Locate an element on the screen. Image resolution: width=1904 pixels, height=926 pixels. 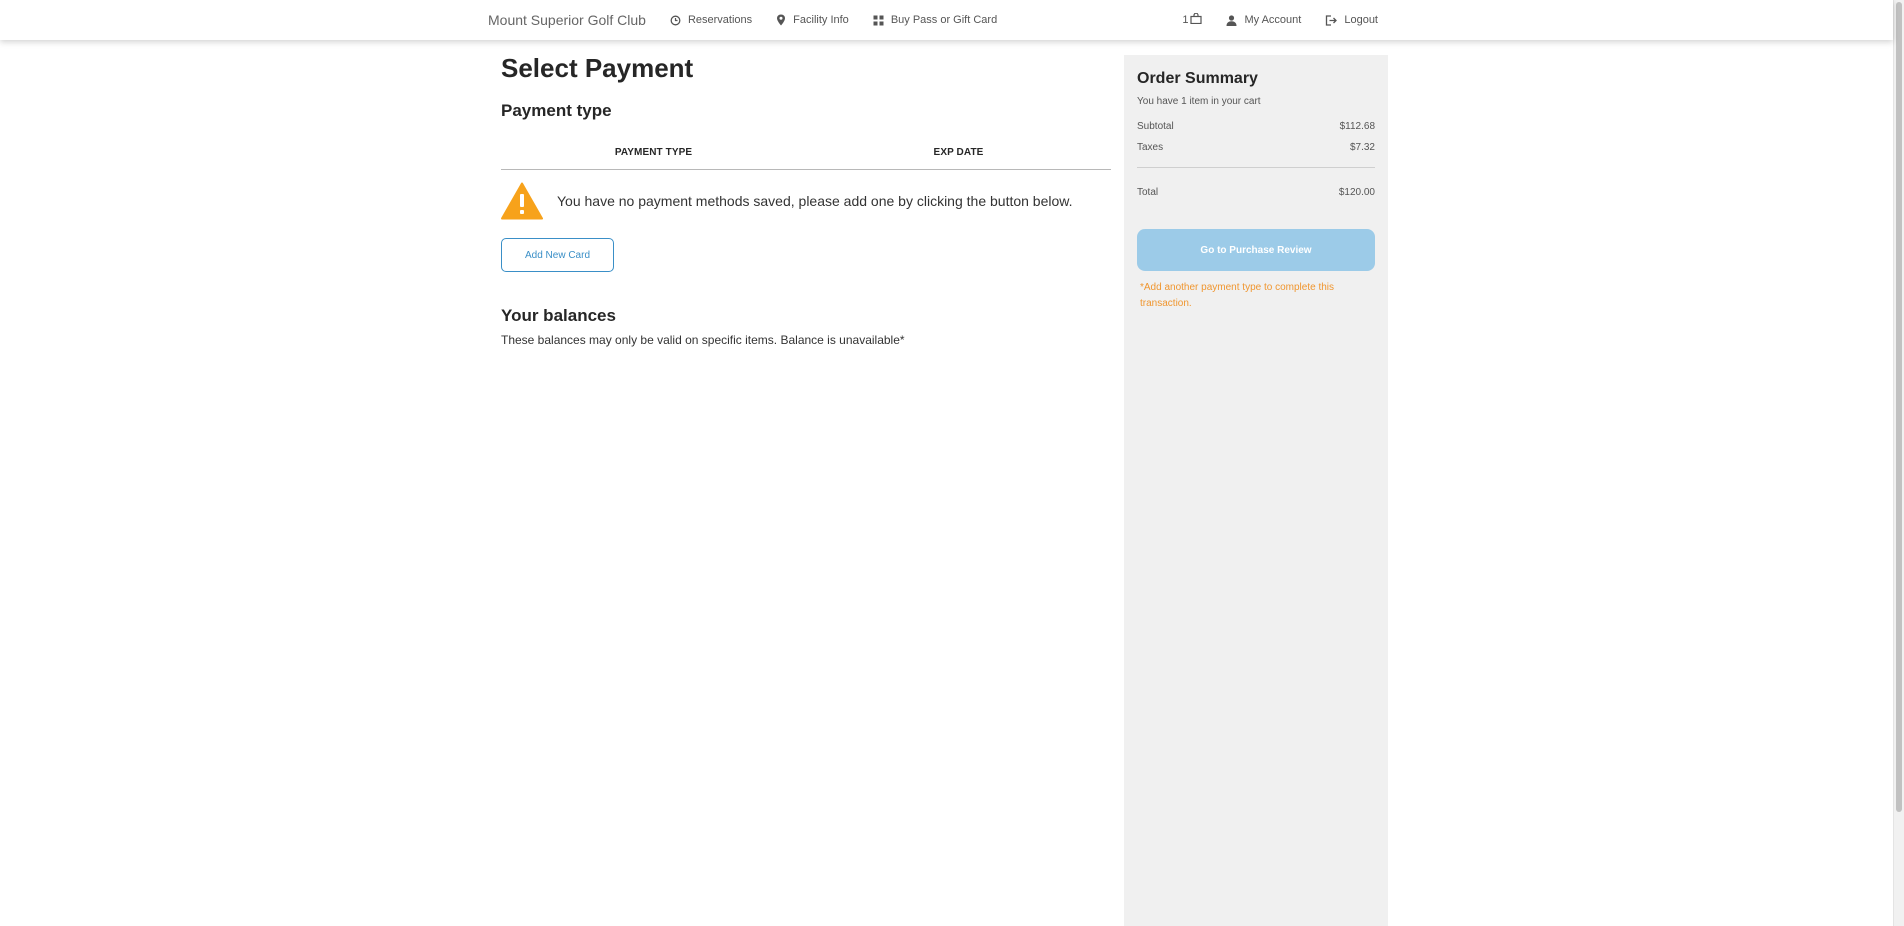
nav-right-group: 1 My Account Logout is located at coordinates (1280, 19).